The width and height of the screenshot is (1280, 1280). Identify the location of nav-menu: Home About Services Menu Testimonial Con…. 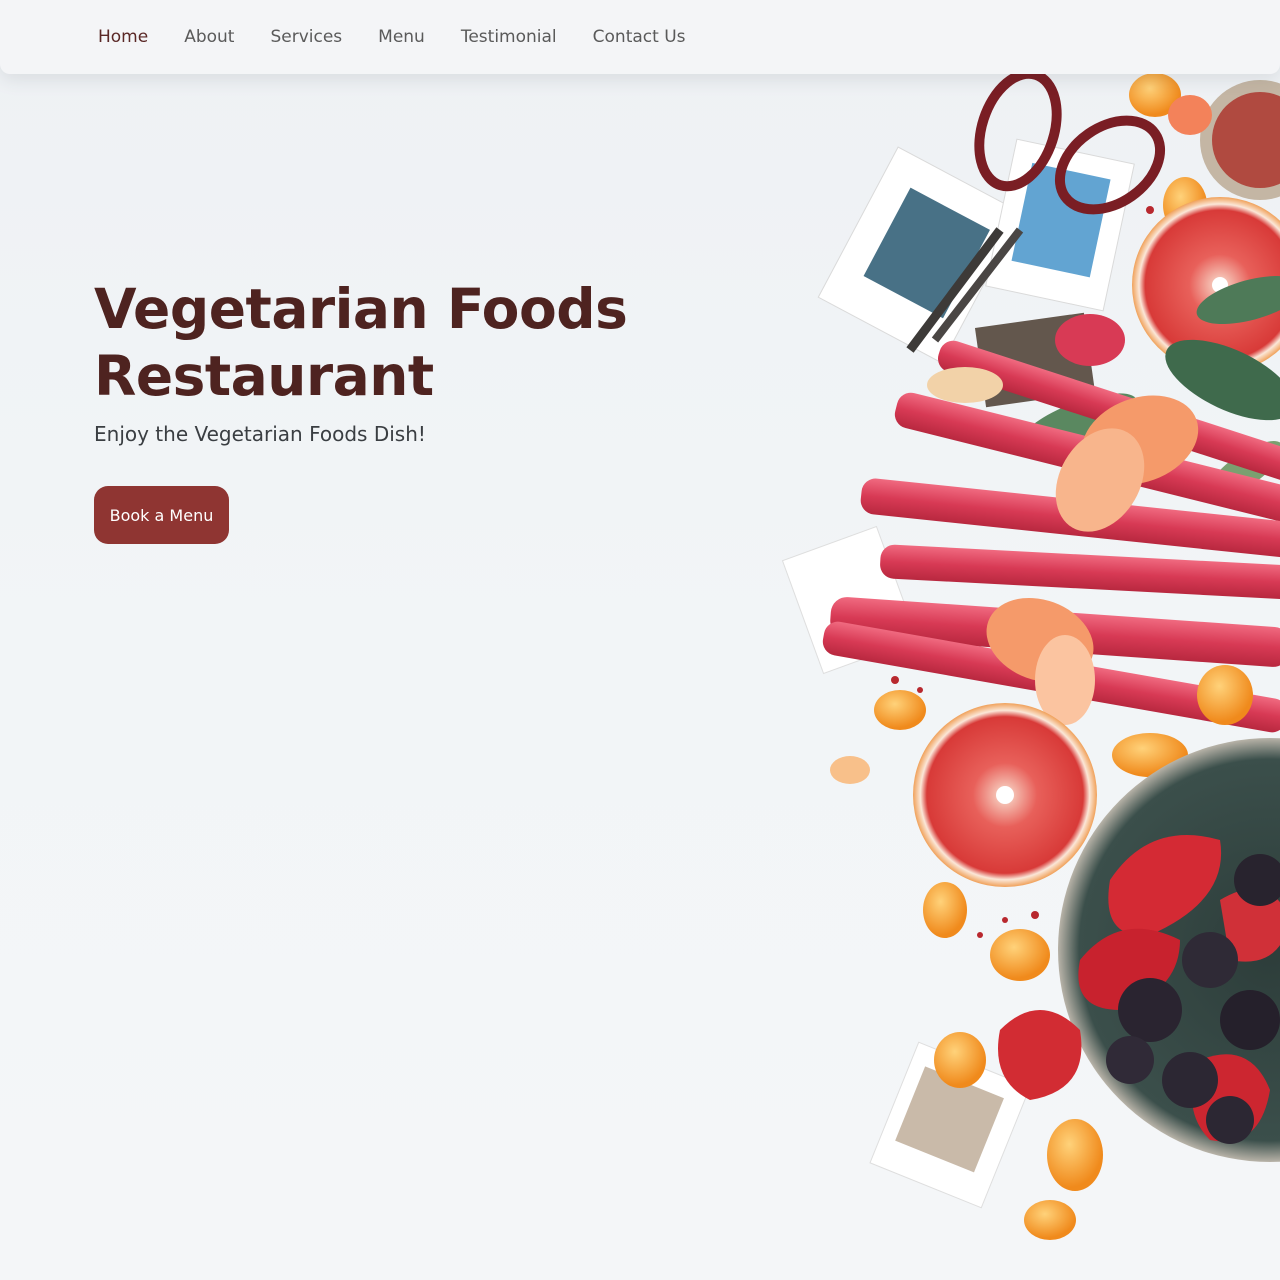
(392, 37).